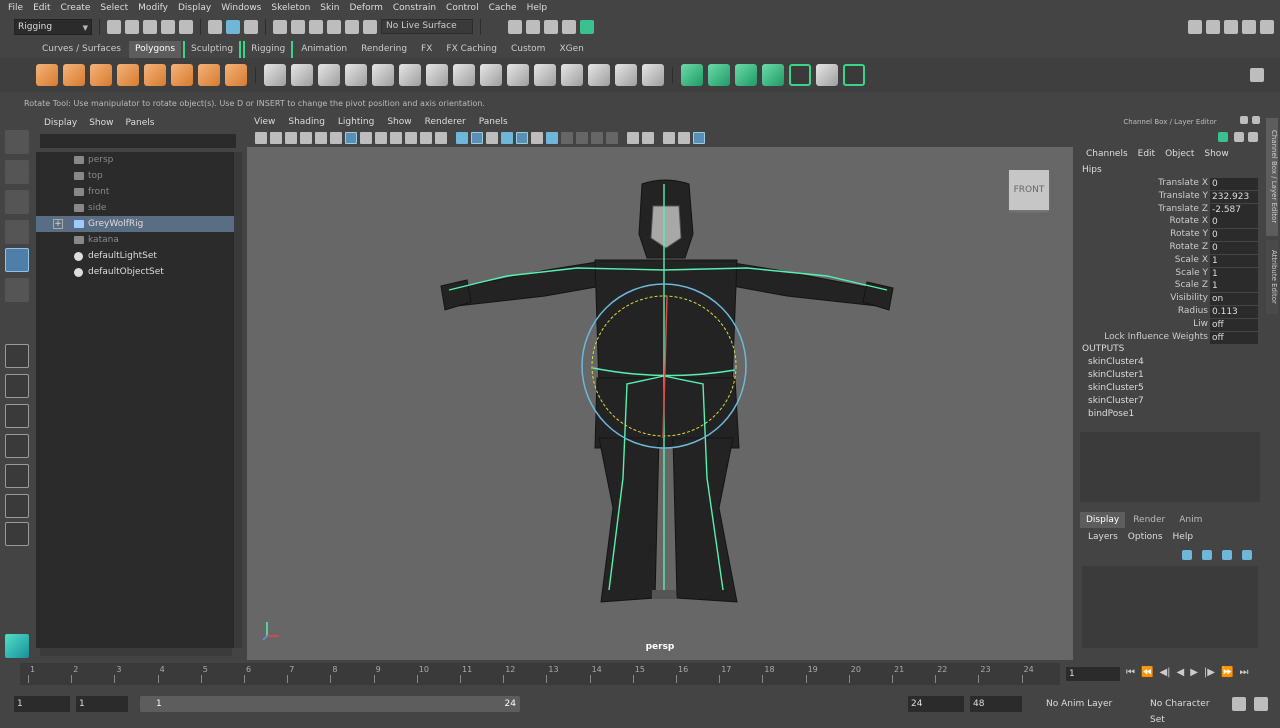 Image resolution: width=1280 pixels, height=728 pixels. I want to click on shelf-tab-xgen: XGen, so click(571, 49).